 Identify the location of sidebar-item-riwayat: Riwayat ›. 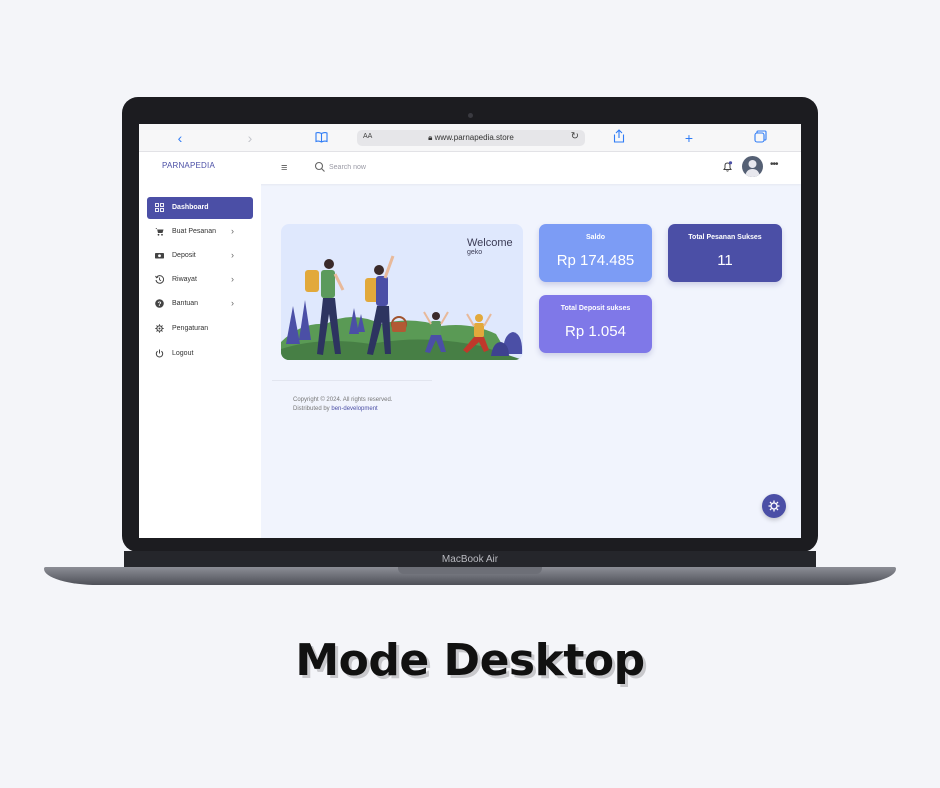
(200, 280).